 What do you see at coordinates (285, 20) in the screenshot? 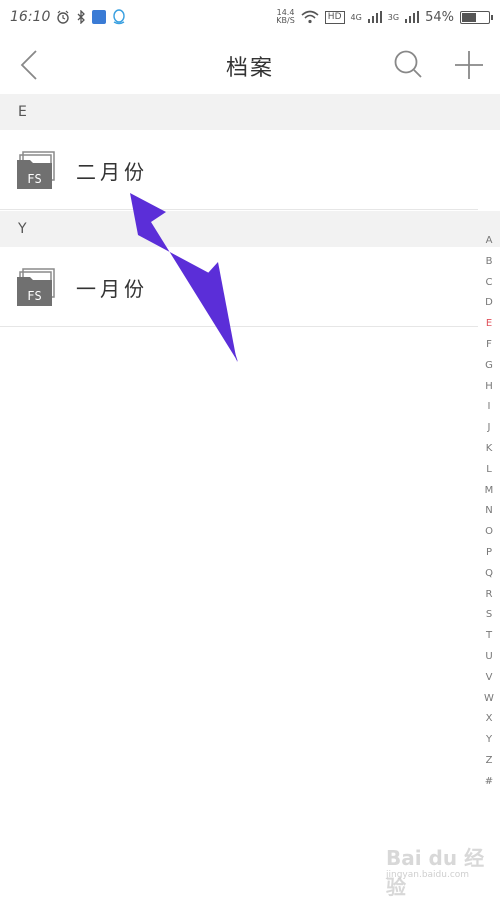
I see `speed-unit: KB/S` at bounding box center [285, 20].